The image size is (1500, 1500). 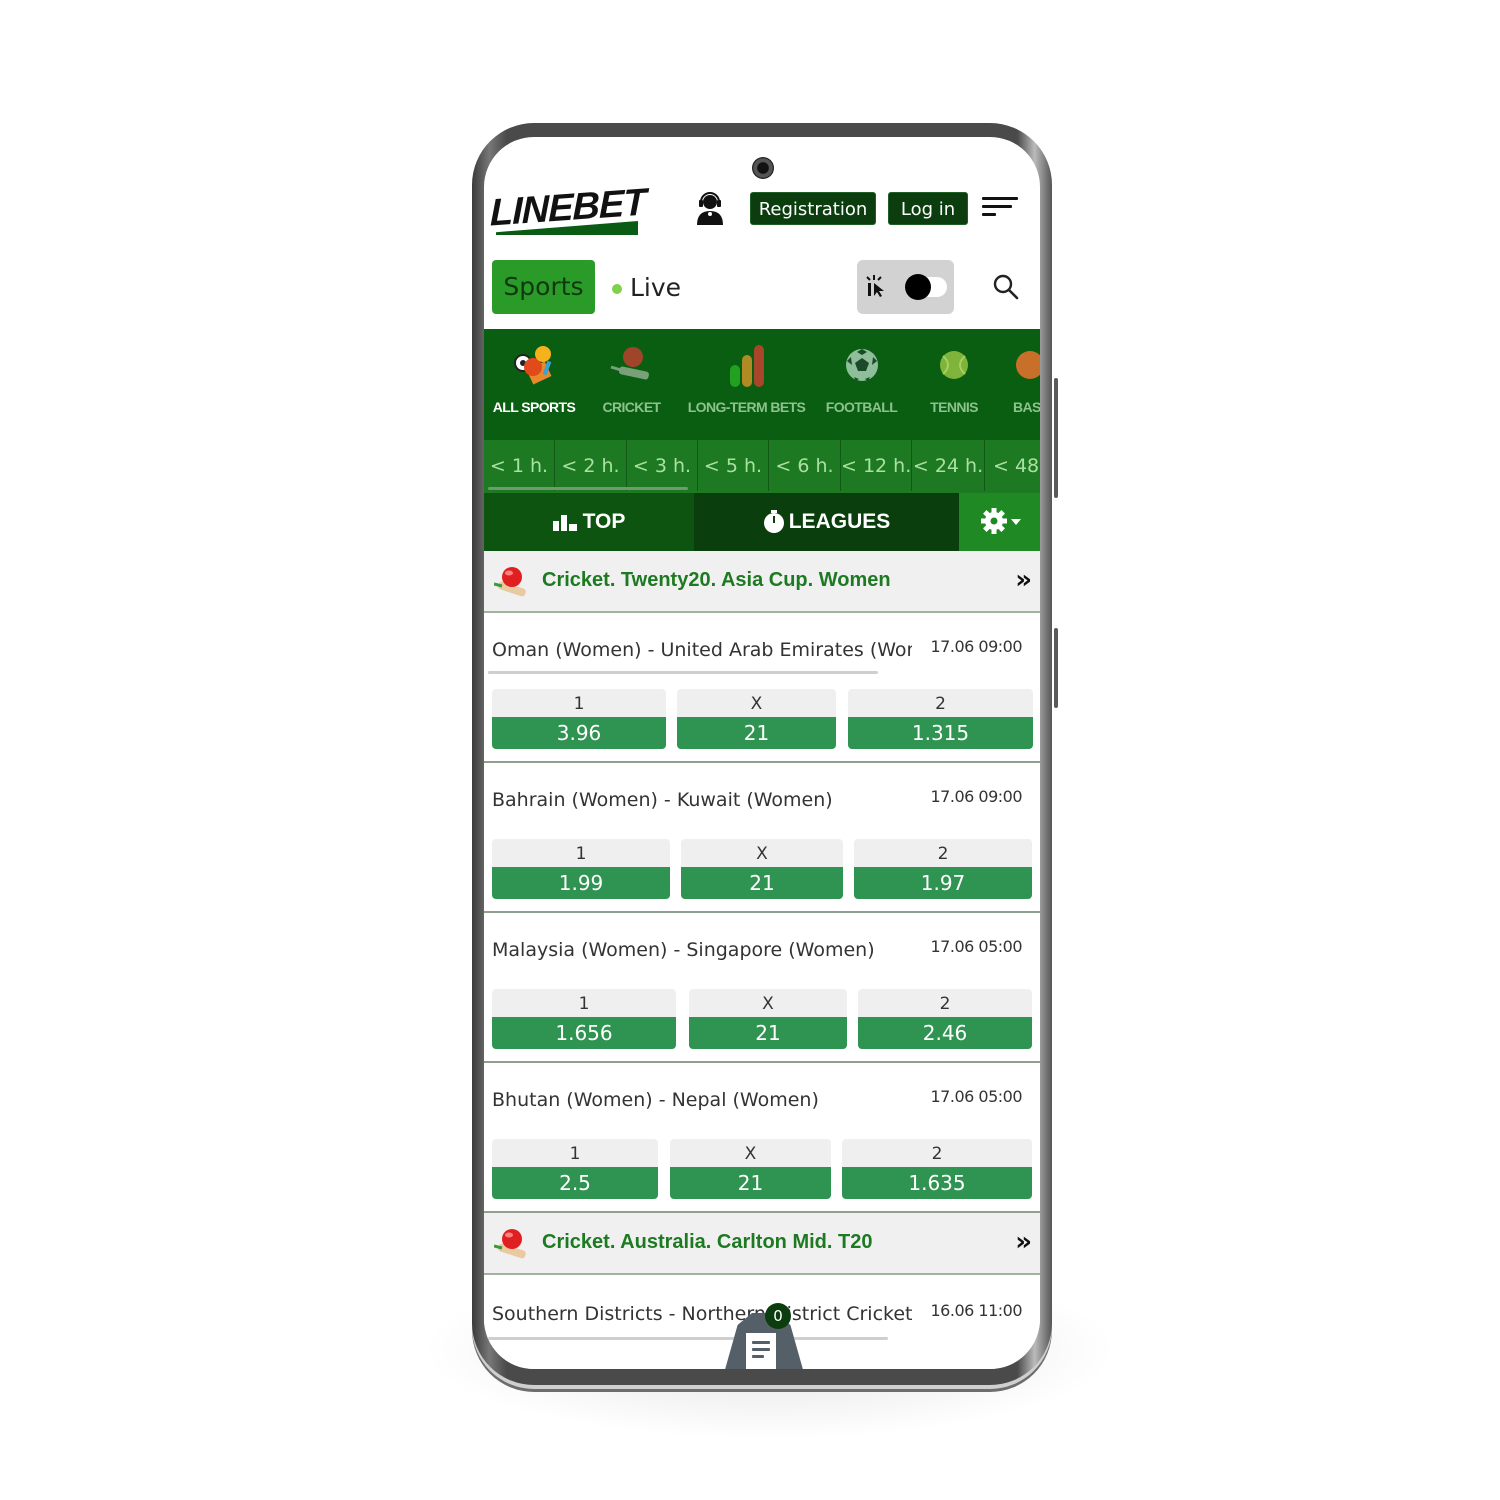 I want to click on odd-button-1: 1 3.96, so click(x=579, y=719).